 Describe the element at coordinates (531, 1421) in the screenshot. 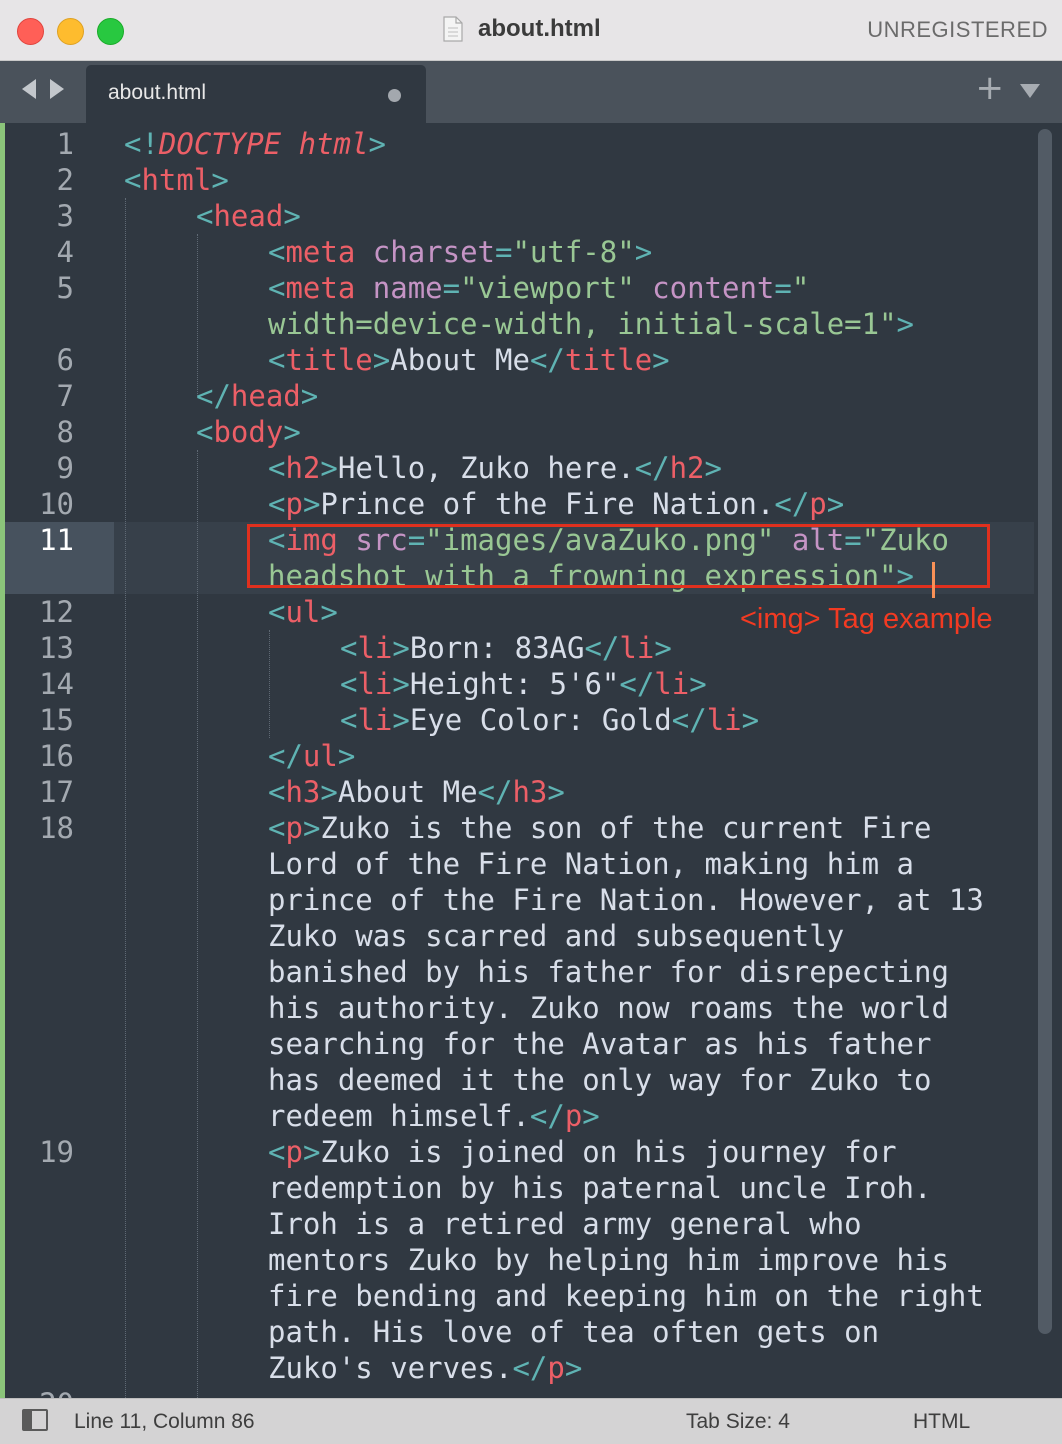

I see `status-bar: Line 11, Column 86 Tab Size: 4 HTML` at that location.